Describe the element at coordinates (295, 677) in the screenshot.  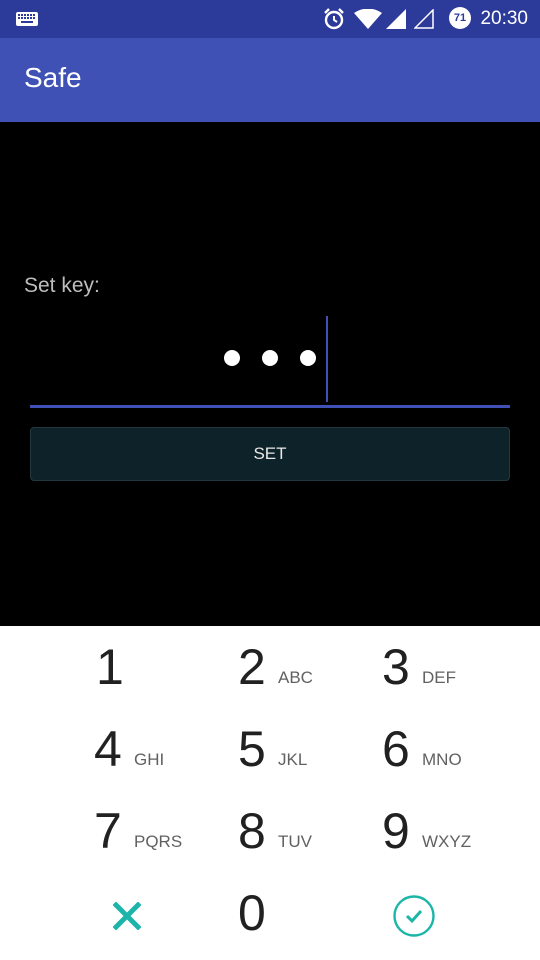
I see `key-letters: ABC` at that location.